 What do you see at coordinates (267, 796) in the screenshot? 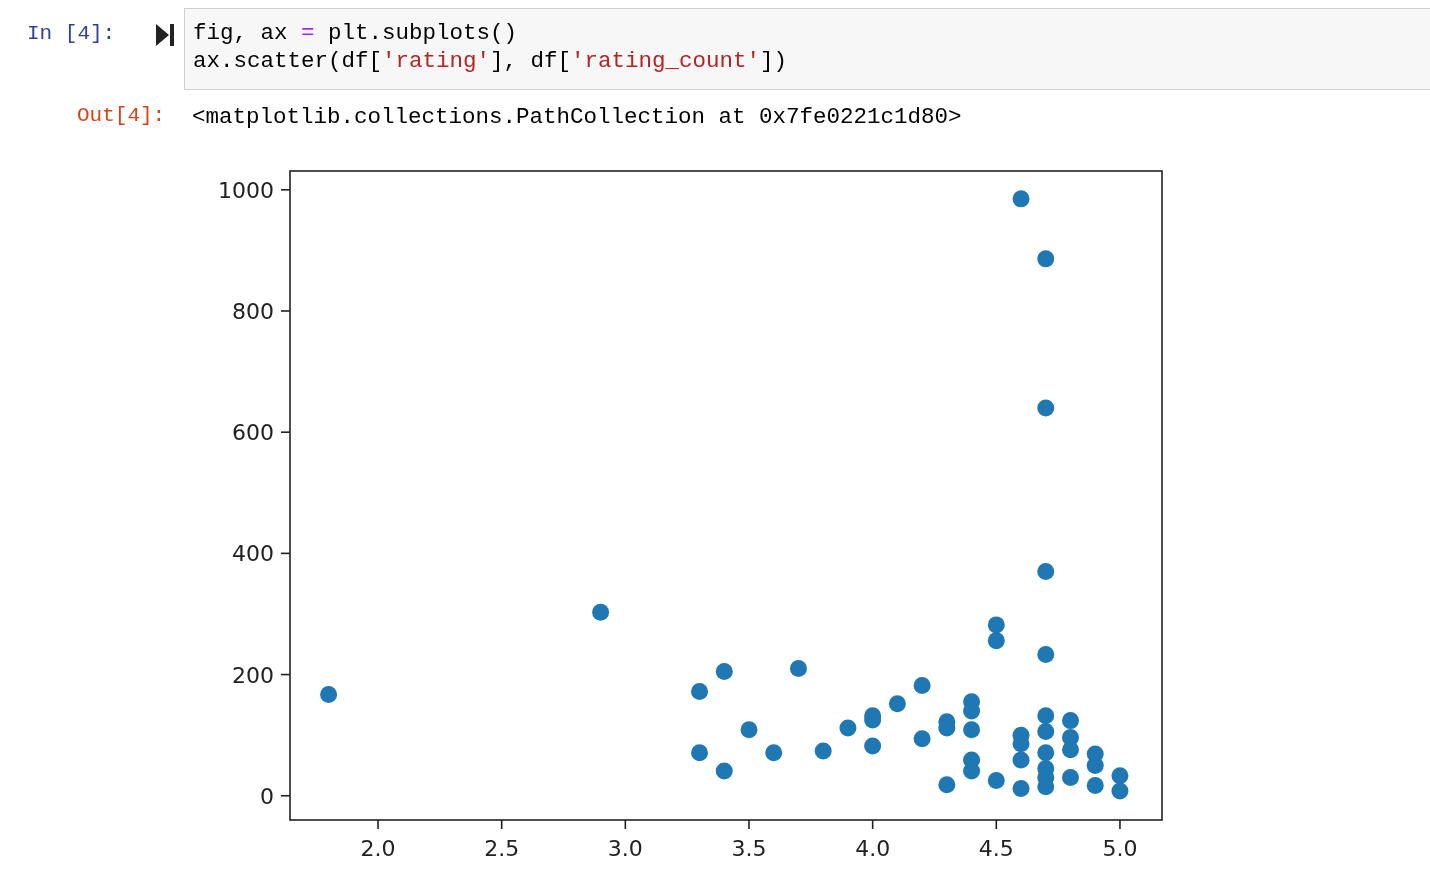
I see `tick-label: 0` at bounding box center [267, 796].